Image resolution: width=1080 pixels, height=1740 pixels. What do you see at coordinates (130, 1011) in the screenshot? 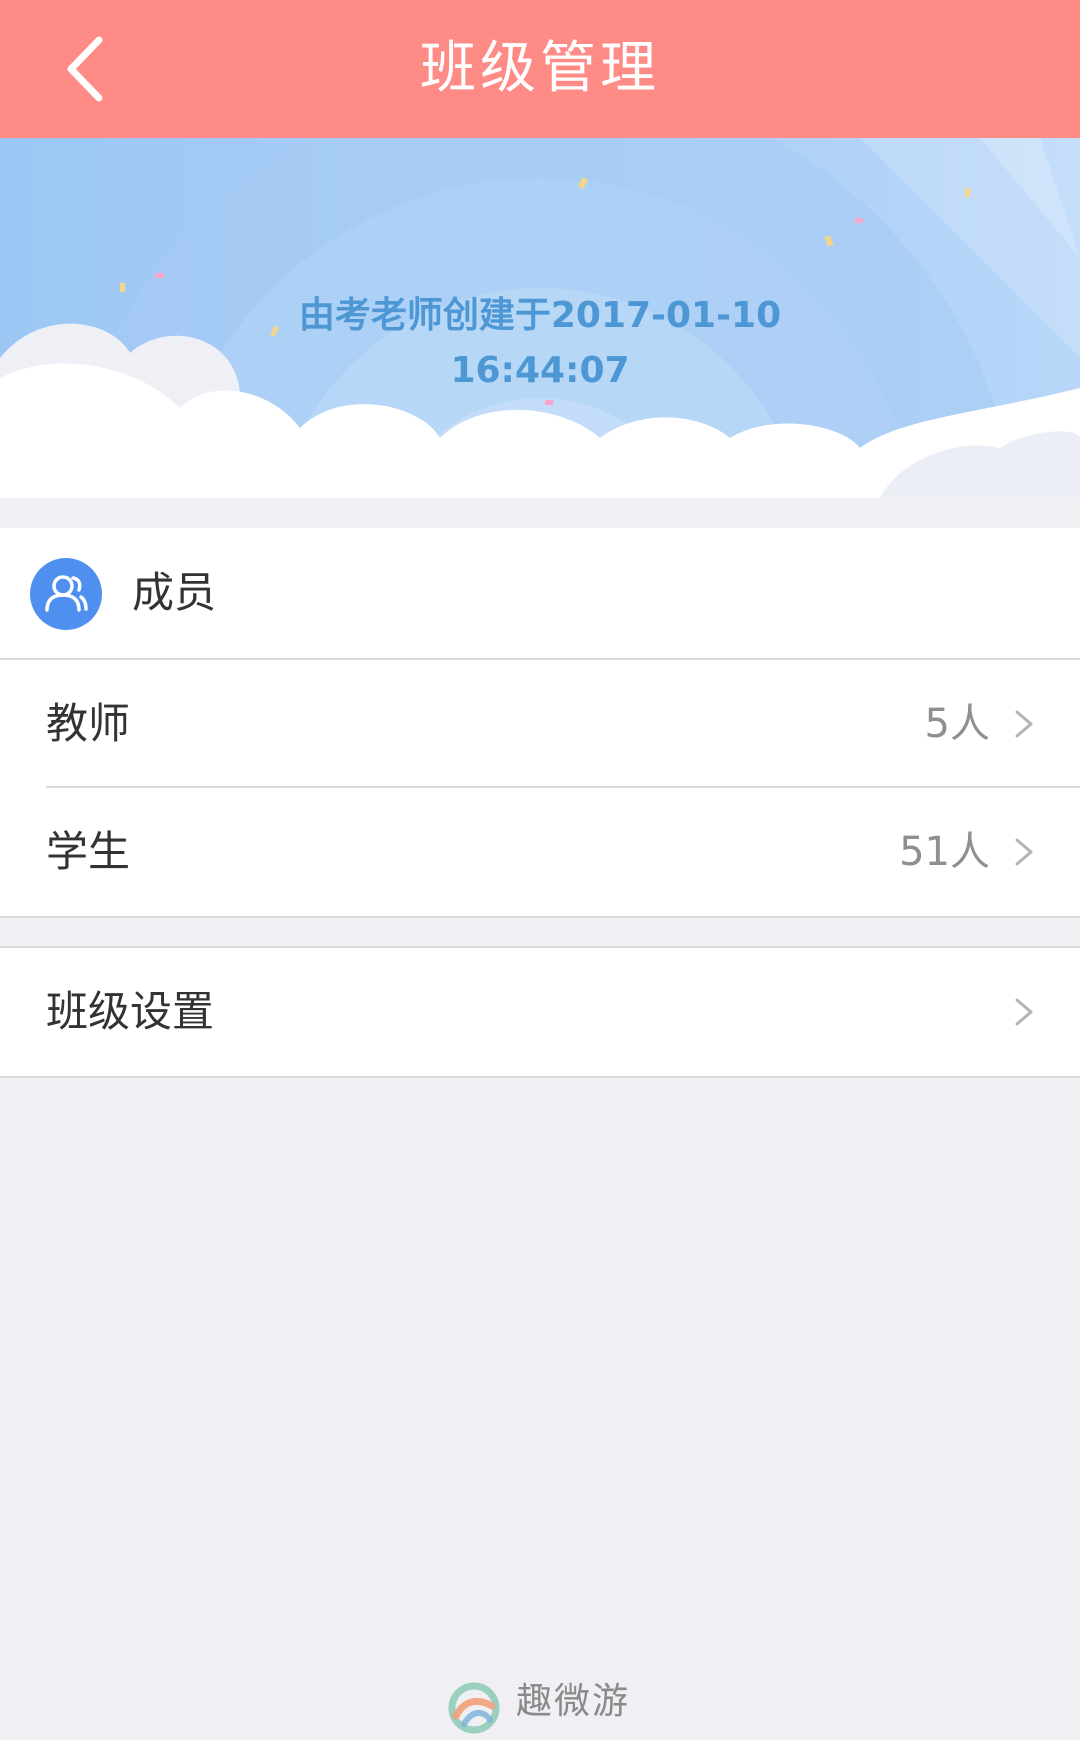
I see `class-settings-label: 班级设置` at bounding box center [130, 1011].